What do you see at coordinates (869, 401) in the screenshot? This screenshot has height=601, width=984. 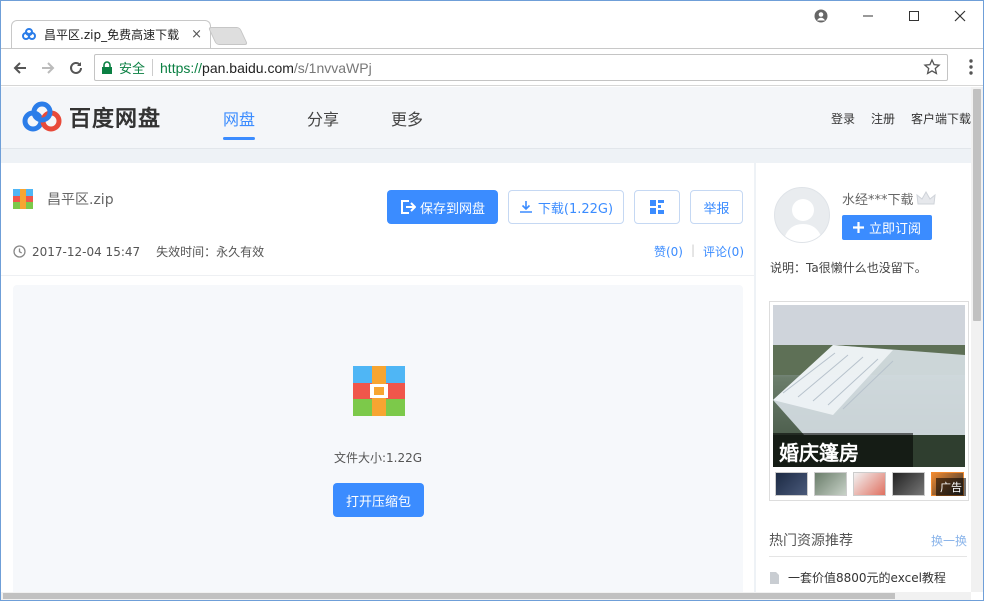 I see `ad-banner: 婚庆篷房 广告` at bounding box center [869, 401].